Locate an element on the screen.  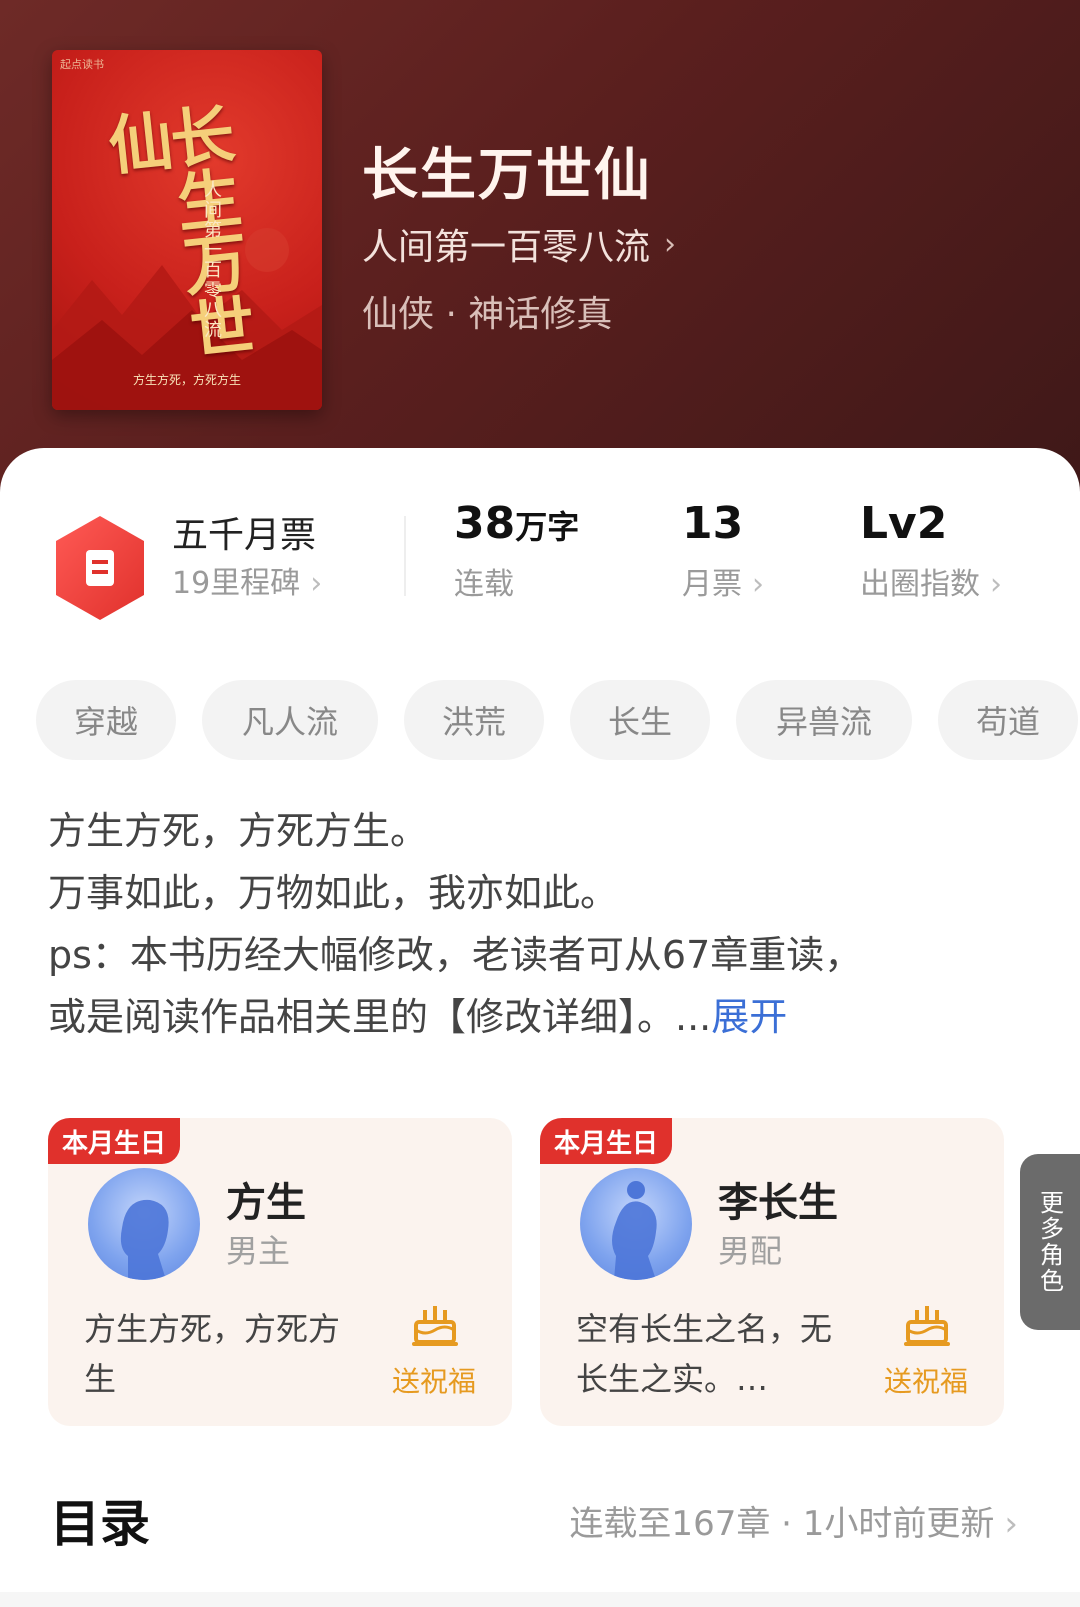
character-name: 李长生 is located at coordinates (778, 1203).